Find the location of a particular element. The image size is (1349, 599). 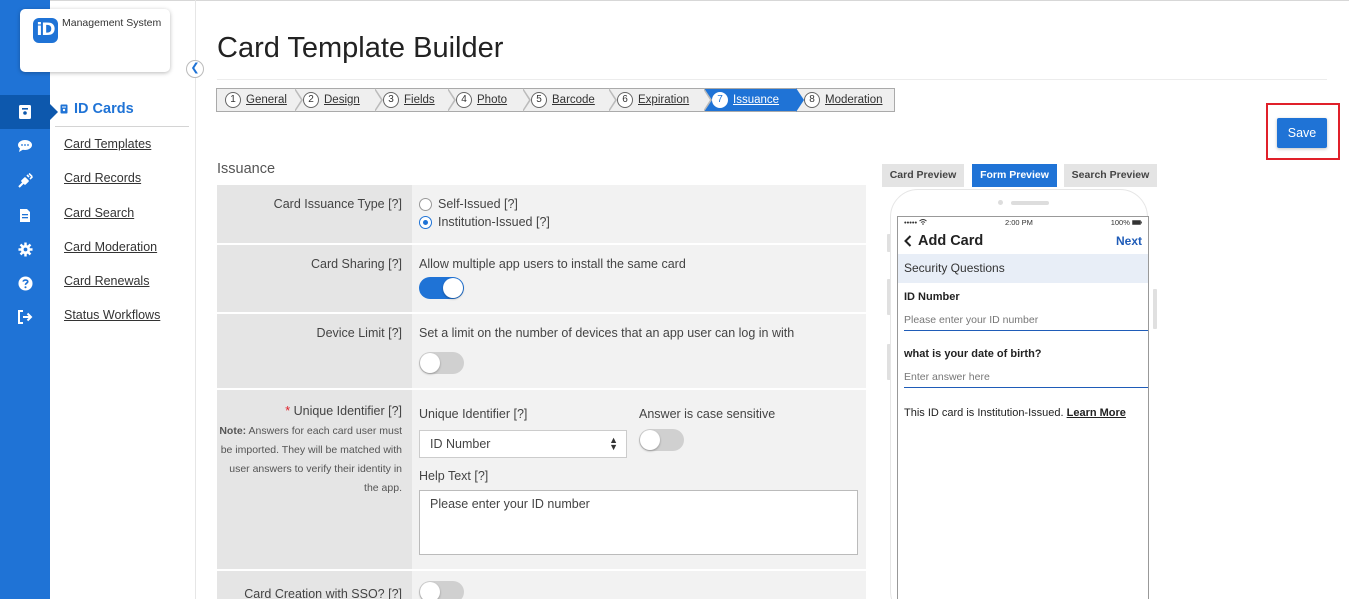

back-button: Add Card is located at coordinates (943, 241).